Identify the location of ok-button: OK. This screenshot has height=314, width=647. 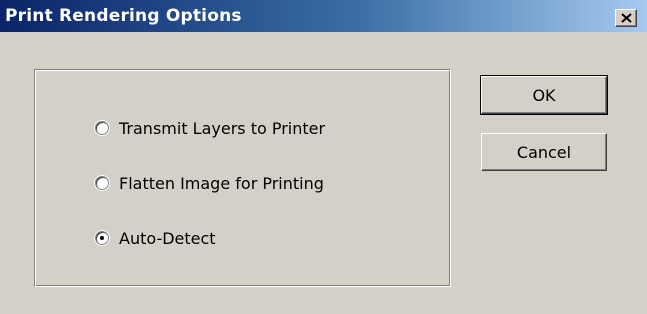
(544, 95).